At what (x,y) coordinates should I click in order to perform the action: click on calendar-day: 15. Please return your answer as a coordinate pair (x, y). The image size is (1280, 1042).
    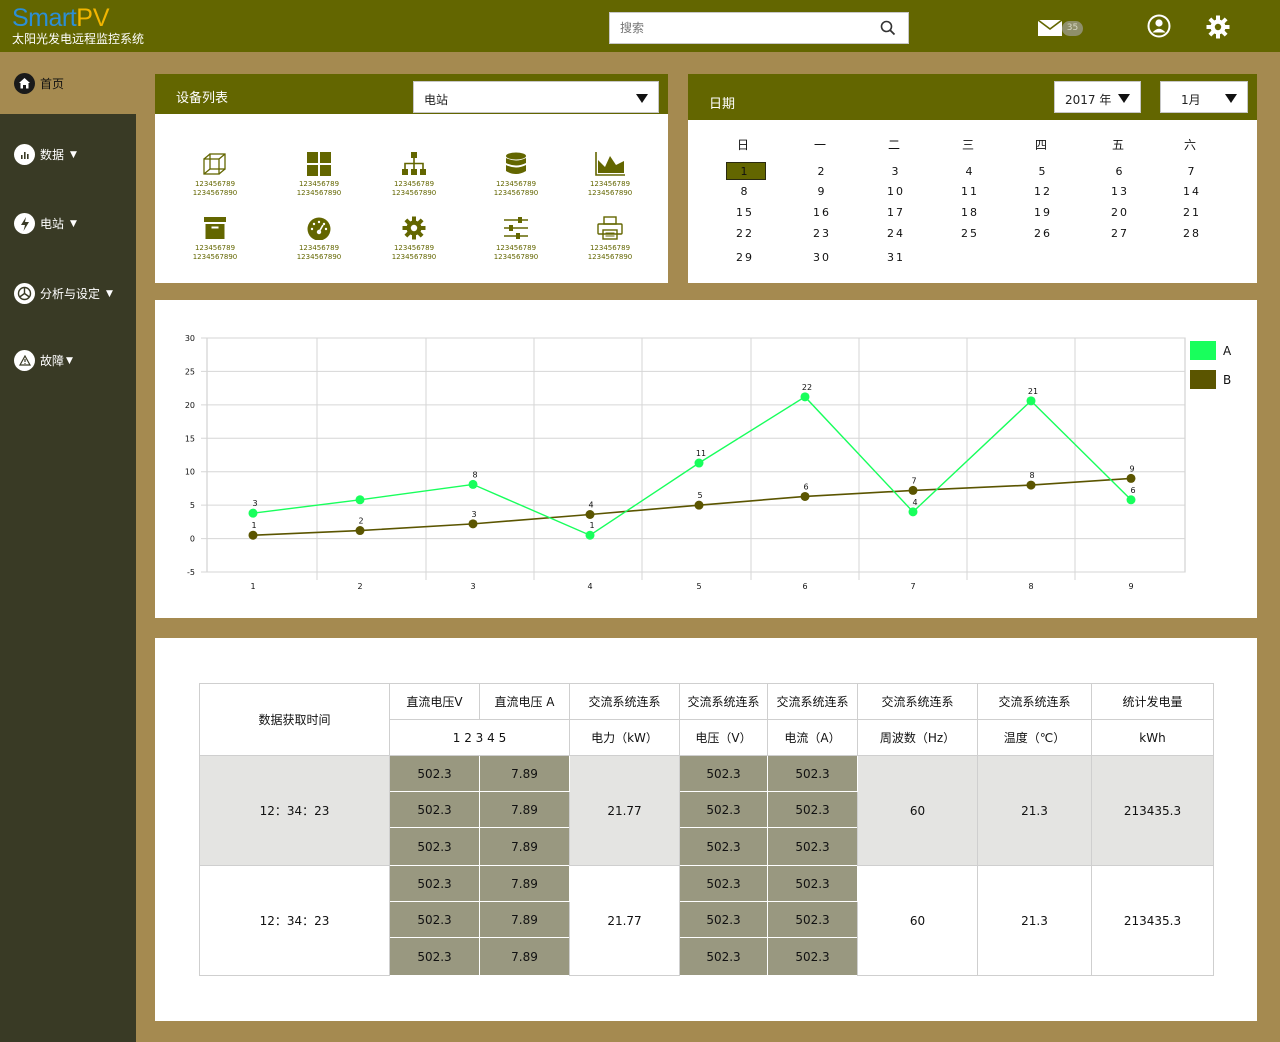
    Looking at the image, I should click on (745, 212).